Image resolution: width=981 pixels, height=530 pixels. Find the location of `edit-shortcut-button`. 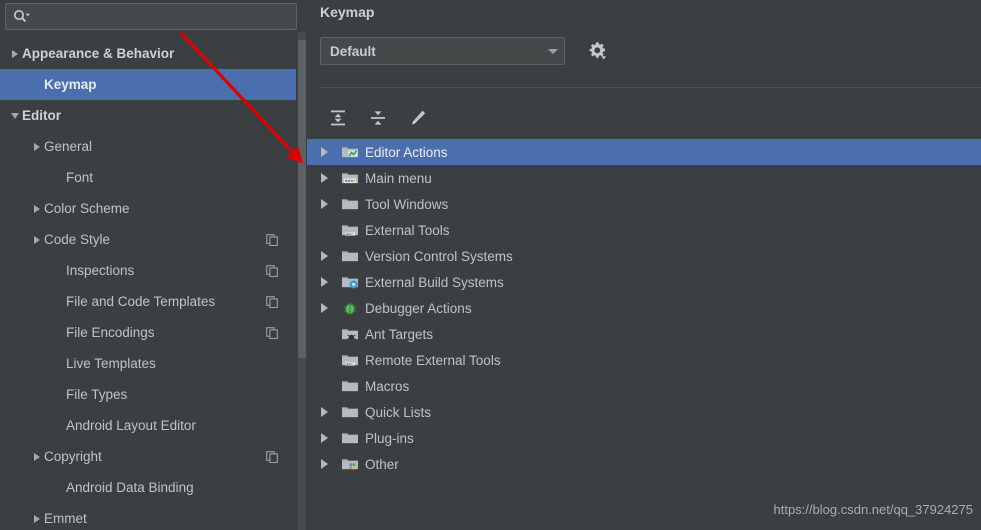

edit-shortcut-button is located at coordinates (418, 118).